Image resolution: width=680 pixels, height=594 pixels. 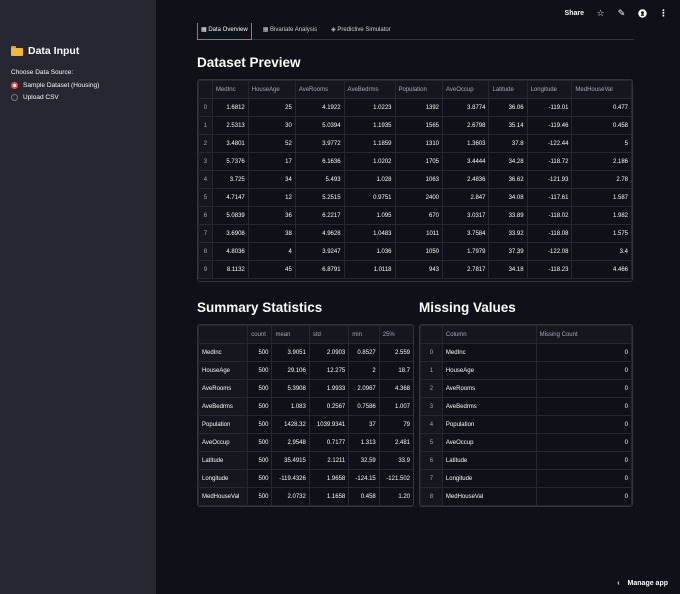 I want to click on table-cell: -119.01, so click(x=549, y=107).